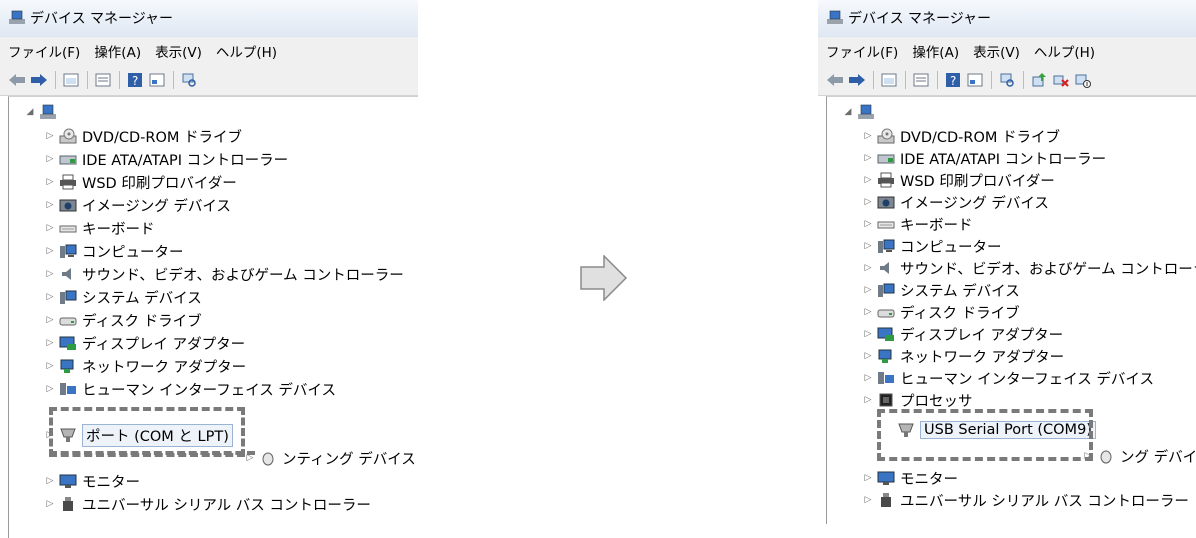 The height and width of the screenshot is (538, 1196). I want to click on tree-item: ▷ング デバイス, so click(1139, 456).